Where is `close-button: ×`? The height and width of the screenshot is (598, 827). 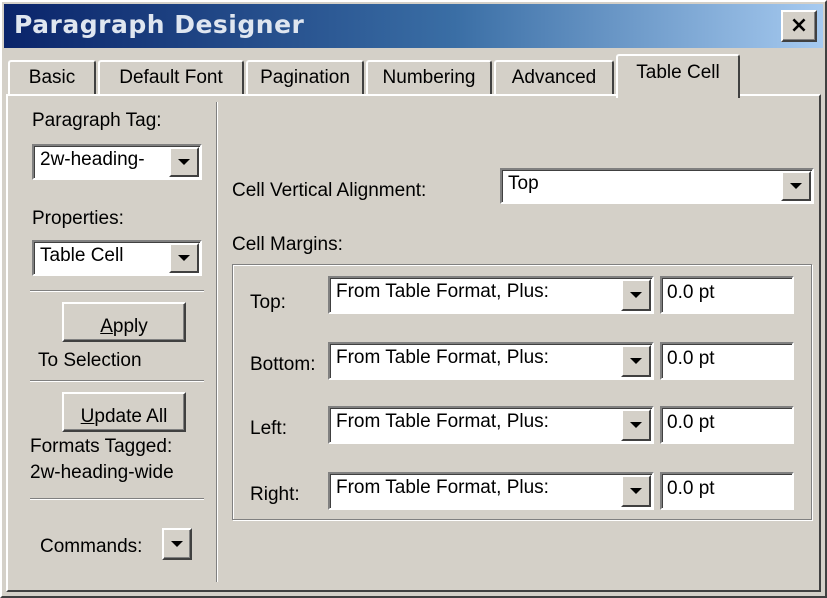
close-button: × is located at coordinates (799, 26).